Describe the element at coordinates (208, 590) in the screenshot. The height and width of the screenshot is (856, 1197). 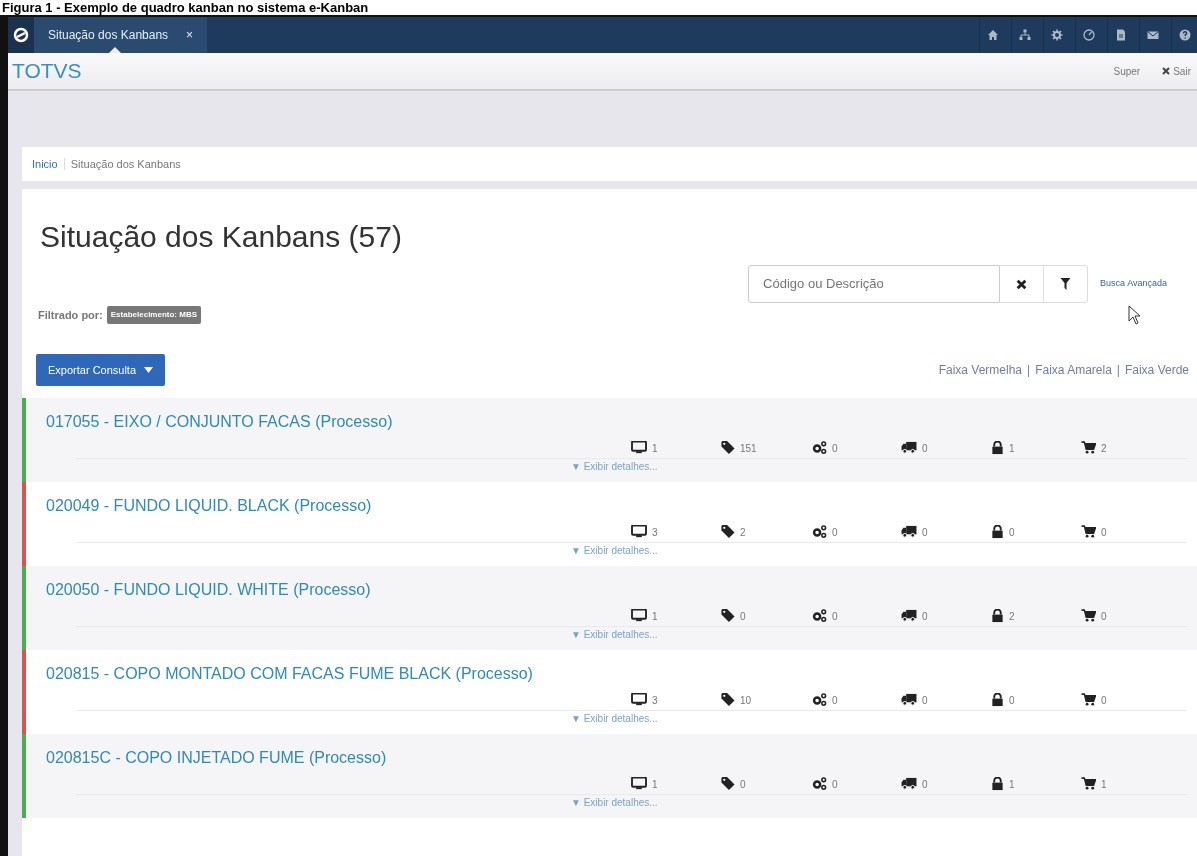
I see `kanban-title-link: 020050 - FUNDO LIQUID. WHITE (Processo)` at that location.